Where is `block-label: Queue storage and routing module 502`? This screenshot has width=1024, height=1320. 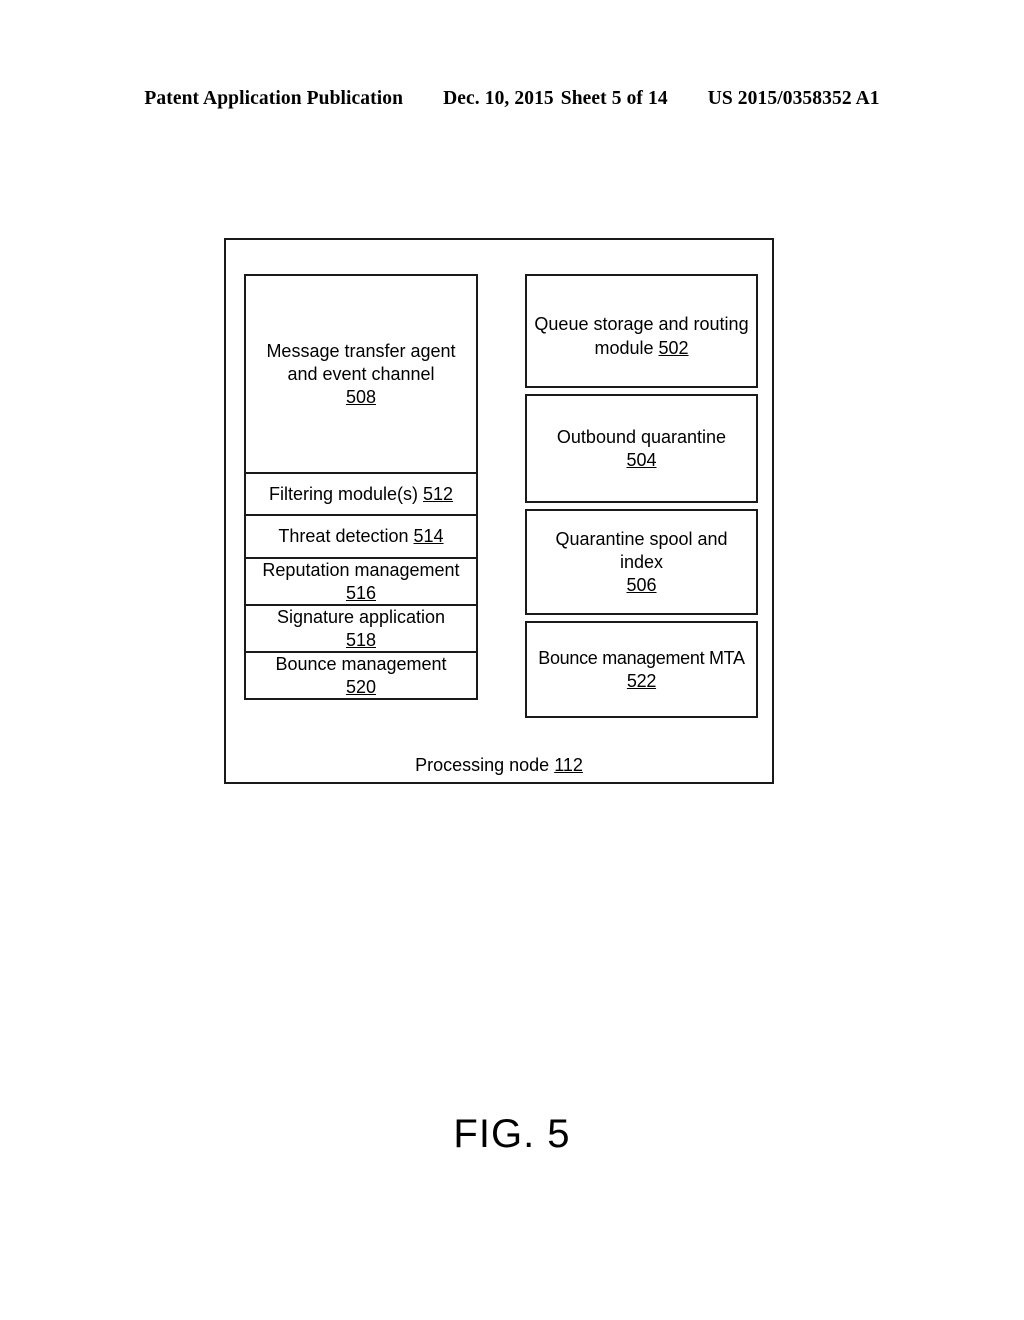 block-label: Queue storage and routing module 502 is located at coordinates (641, 336).